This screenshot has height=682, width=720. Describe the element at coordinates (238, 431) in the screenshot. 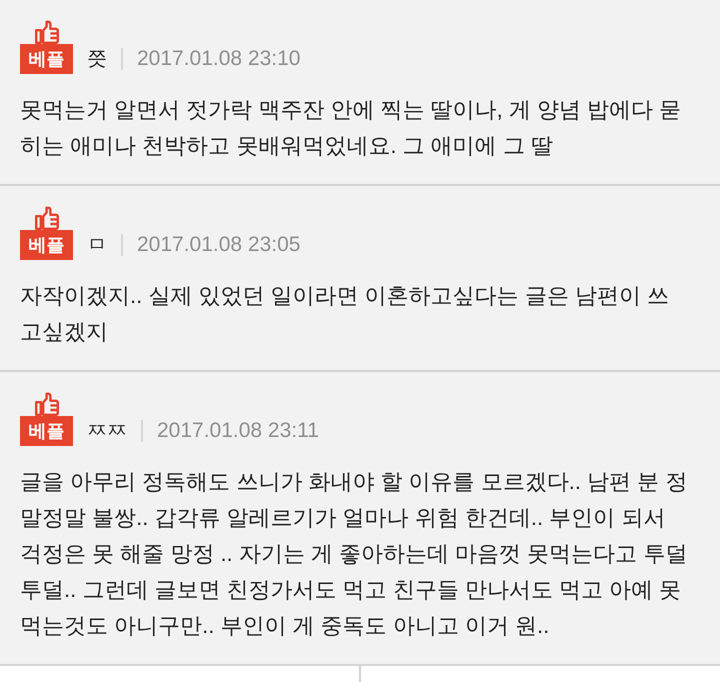

I see `comment-date: 2017.01.08 23:11` at that location.